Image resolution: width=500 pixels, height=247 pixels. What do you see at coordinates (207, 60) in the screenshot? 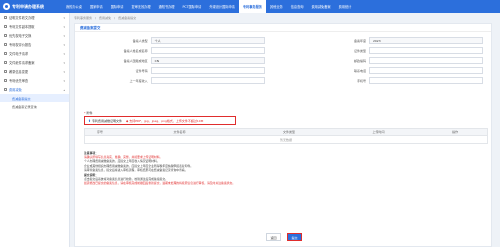
I see `form-field: CN` at bounding box center [207, 60].